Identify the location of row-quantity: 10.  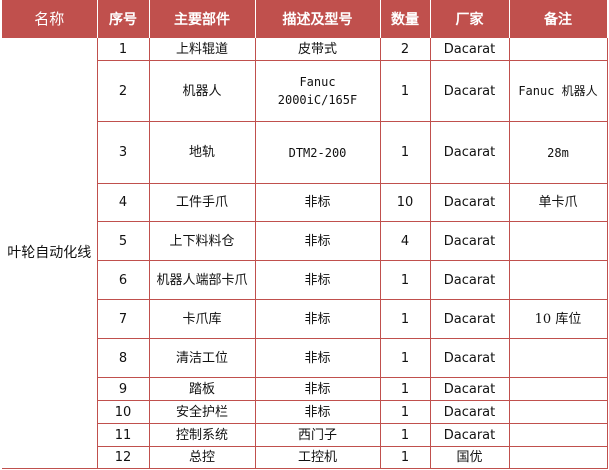
(405, 202).